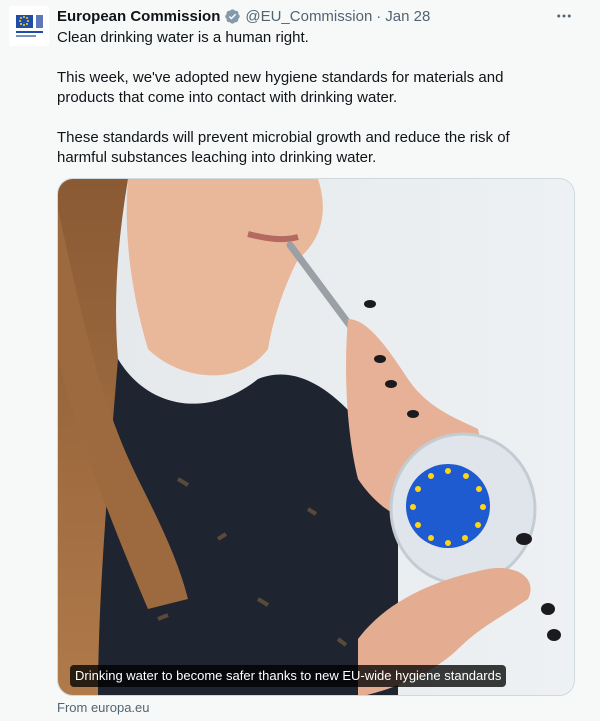  What do you see at coordinates (24, 21) in the screenshot?
I see `eu-flag-logo` at bounding box center [24, 21].